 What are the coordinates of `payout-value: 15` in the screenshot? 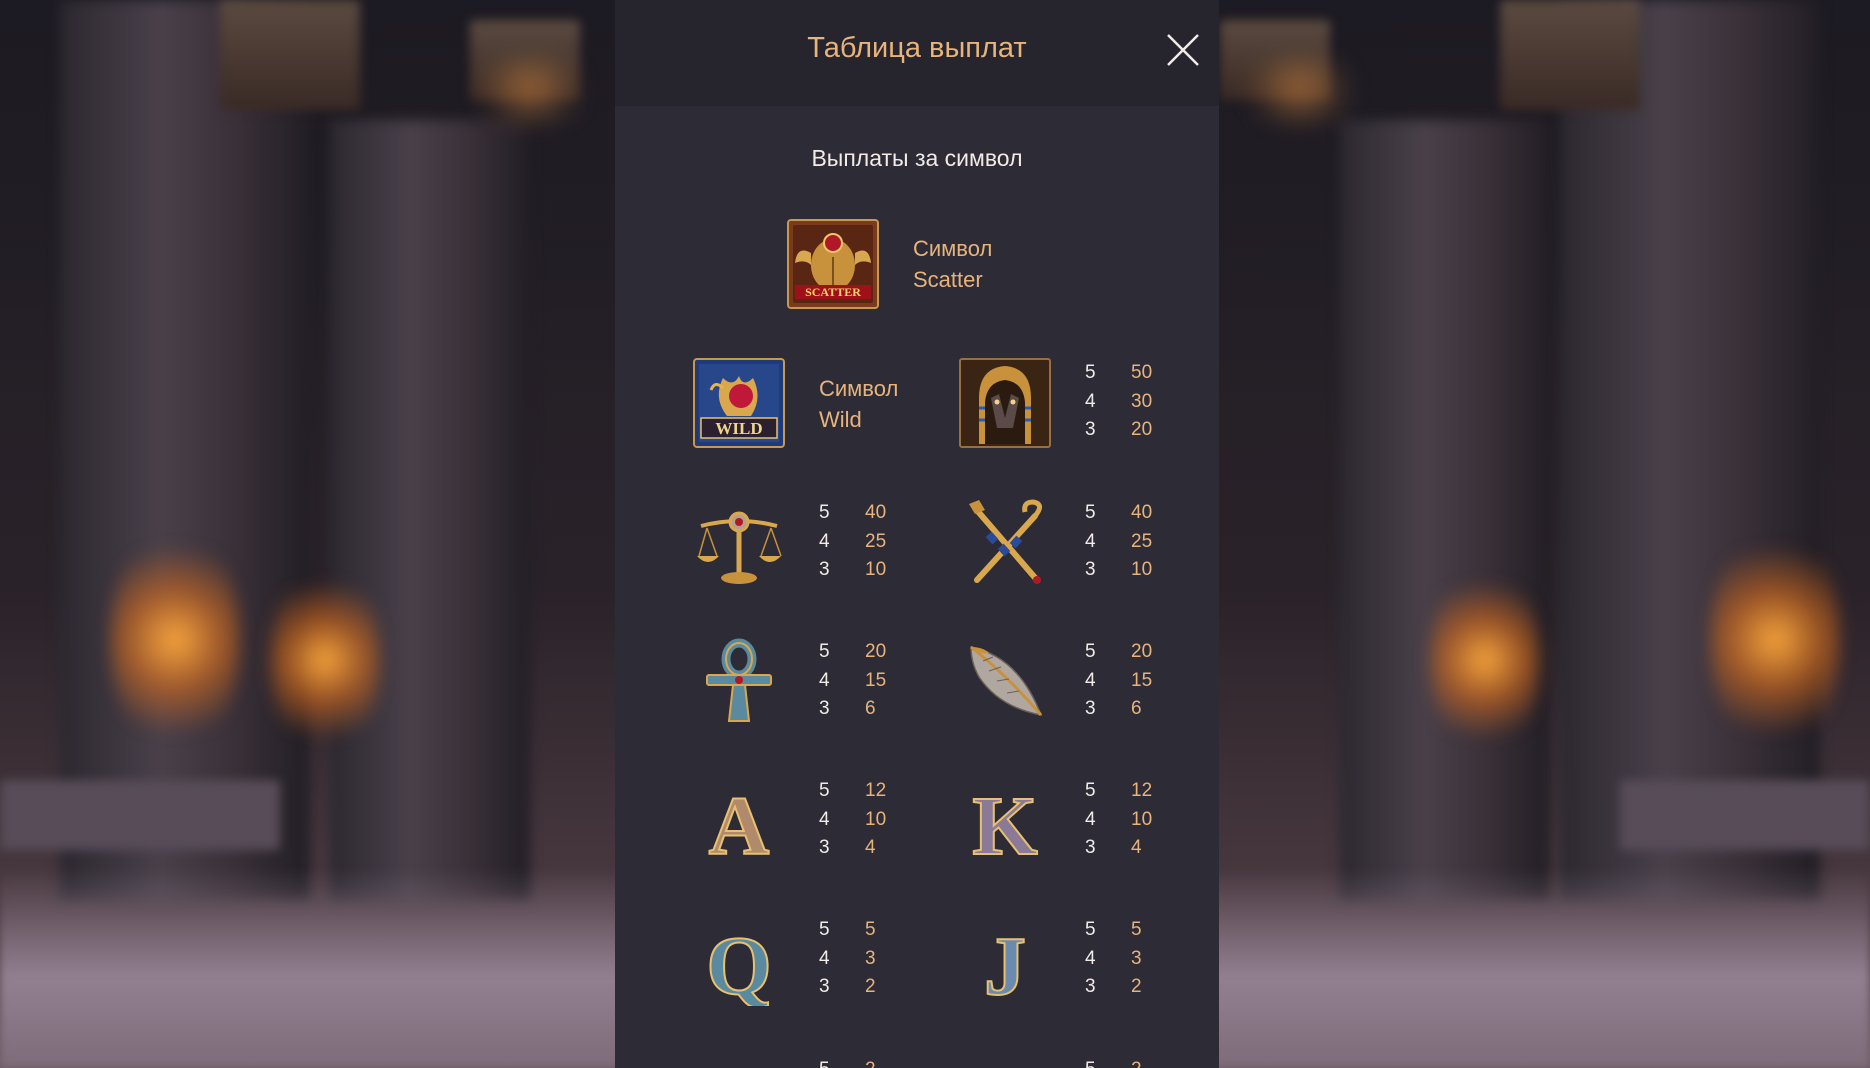 It's located at (1142, 680).